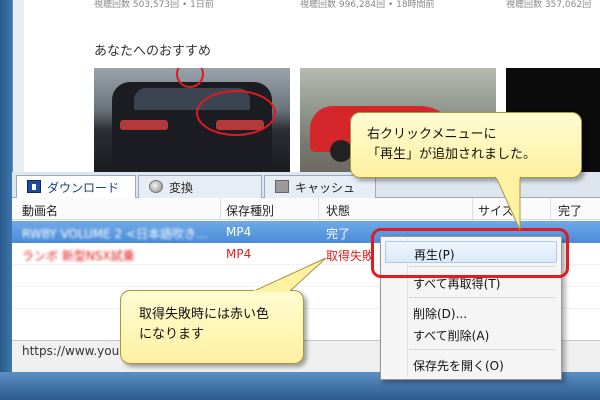 The width and height of the screenshot is (600, 400). Describe the element at coordinates (200, 186) in the screenshot. I see `tab-convert: 変換` at that location.